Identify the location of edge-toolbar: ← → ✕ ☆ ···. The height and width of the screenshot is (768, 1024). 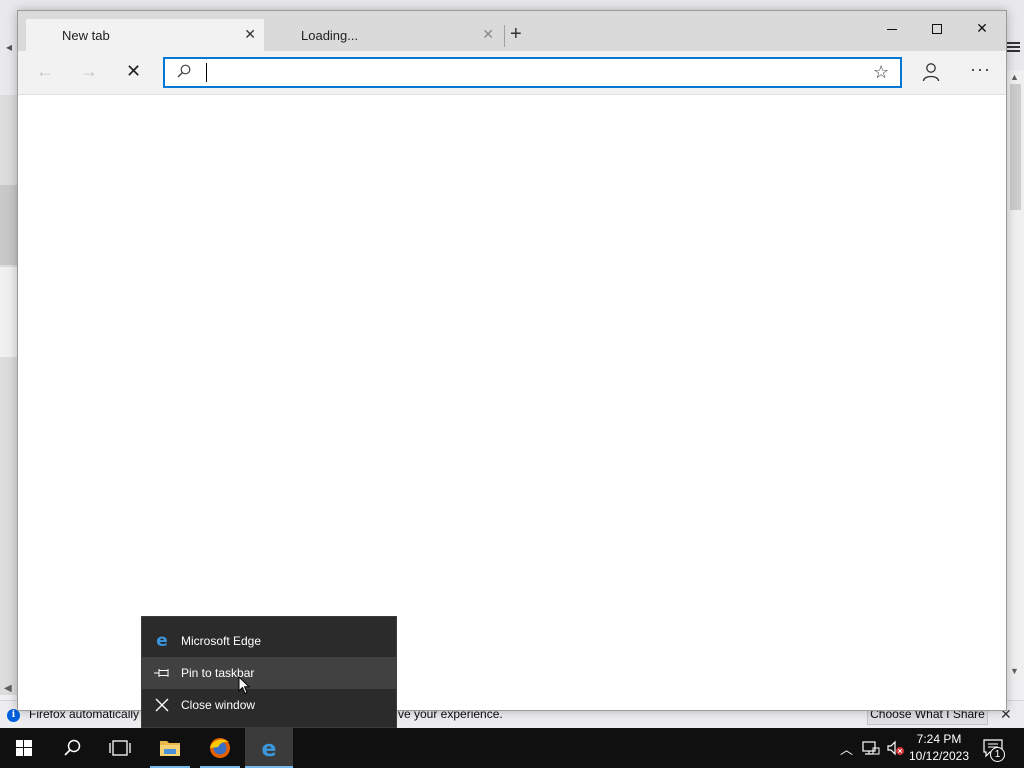
(512, 73).